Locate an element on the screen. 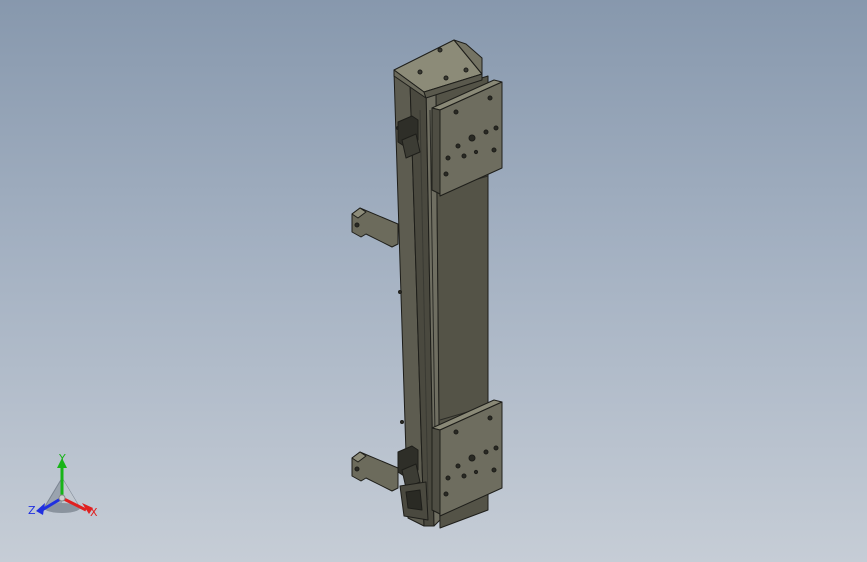 The height and width of the screenshot is (562, 867). bottom-end-block is located at coordinates (414, 501).